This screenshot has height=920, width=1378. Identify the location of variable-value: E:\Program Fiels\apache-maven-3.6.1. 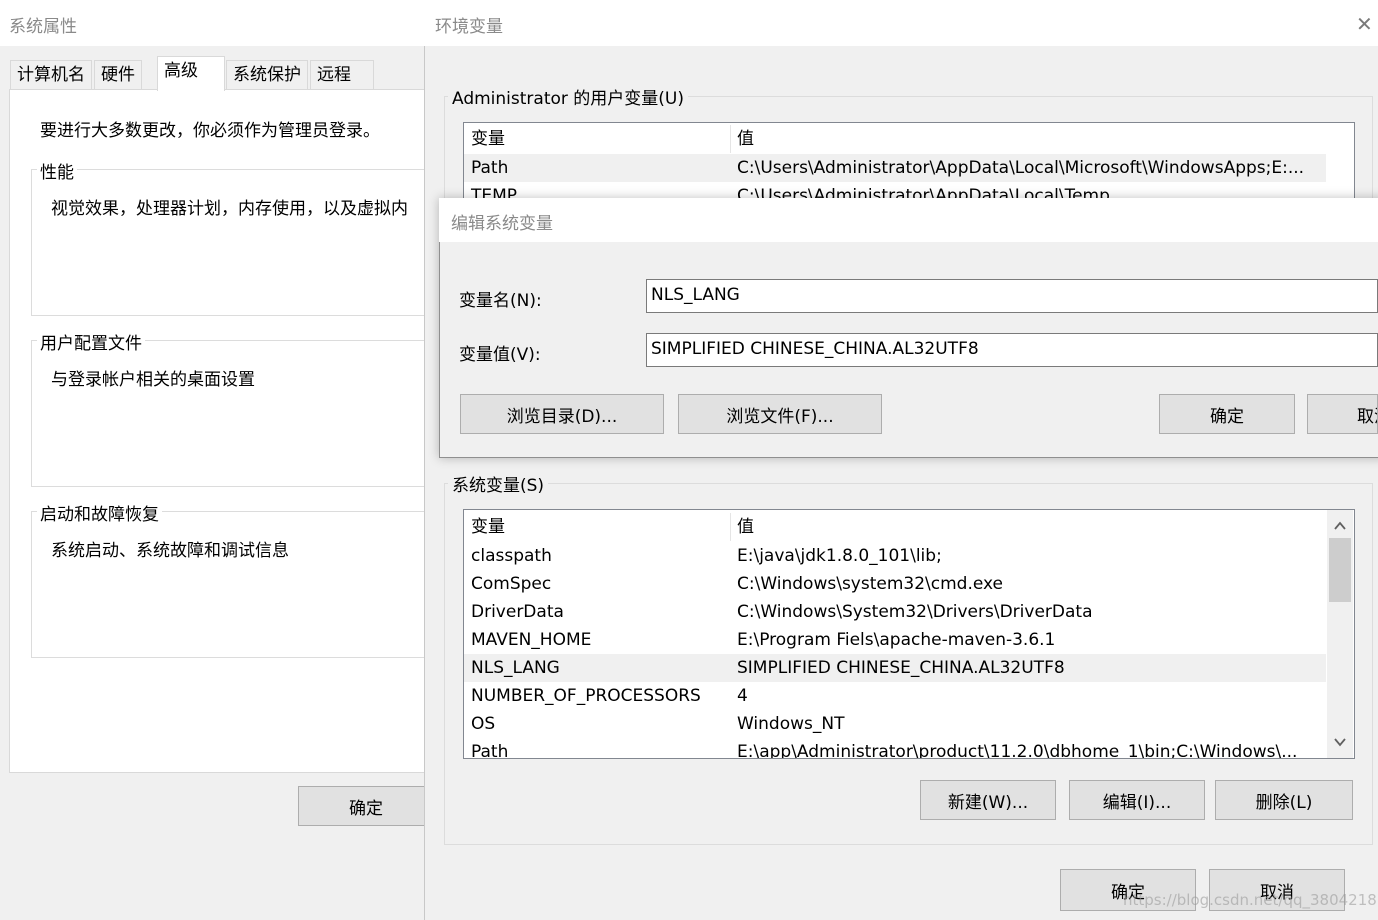
(896, 640).